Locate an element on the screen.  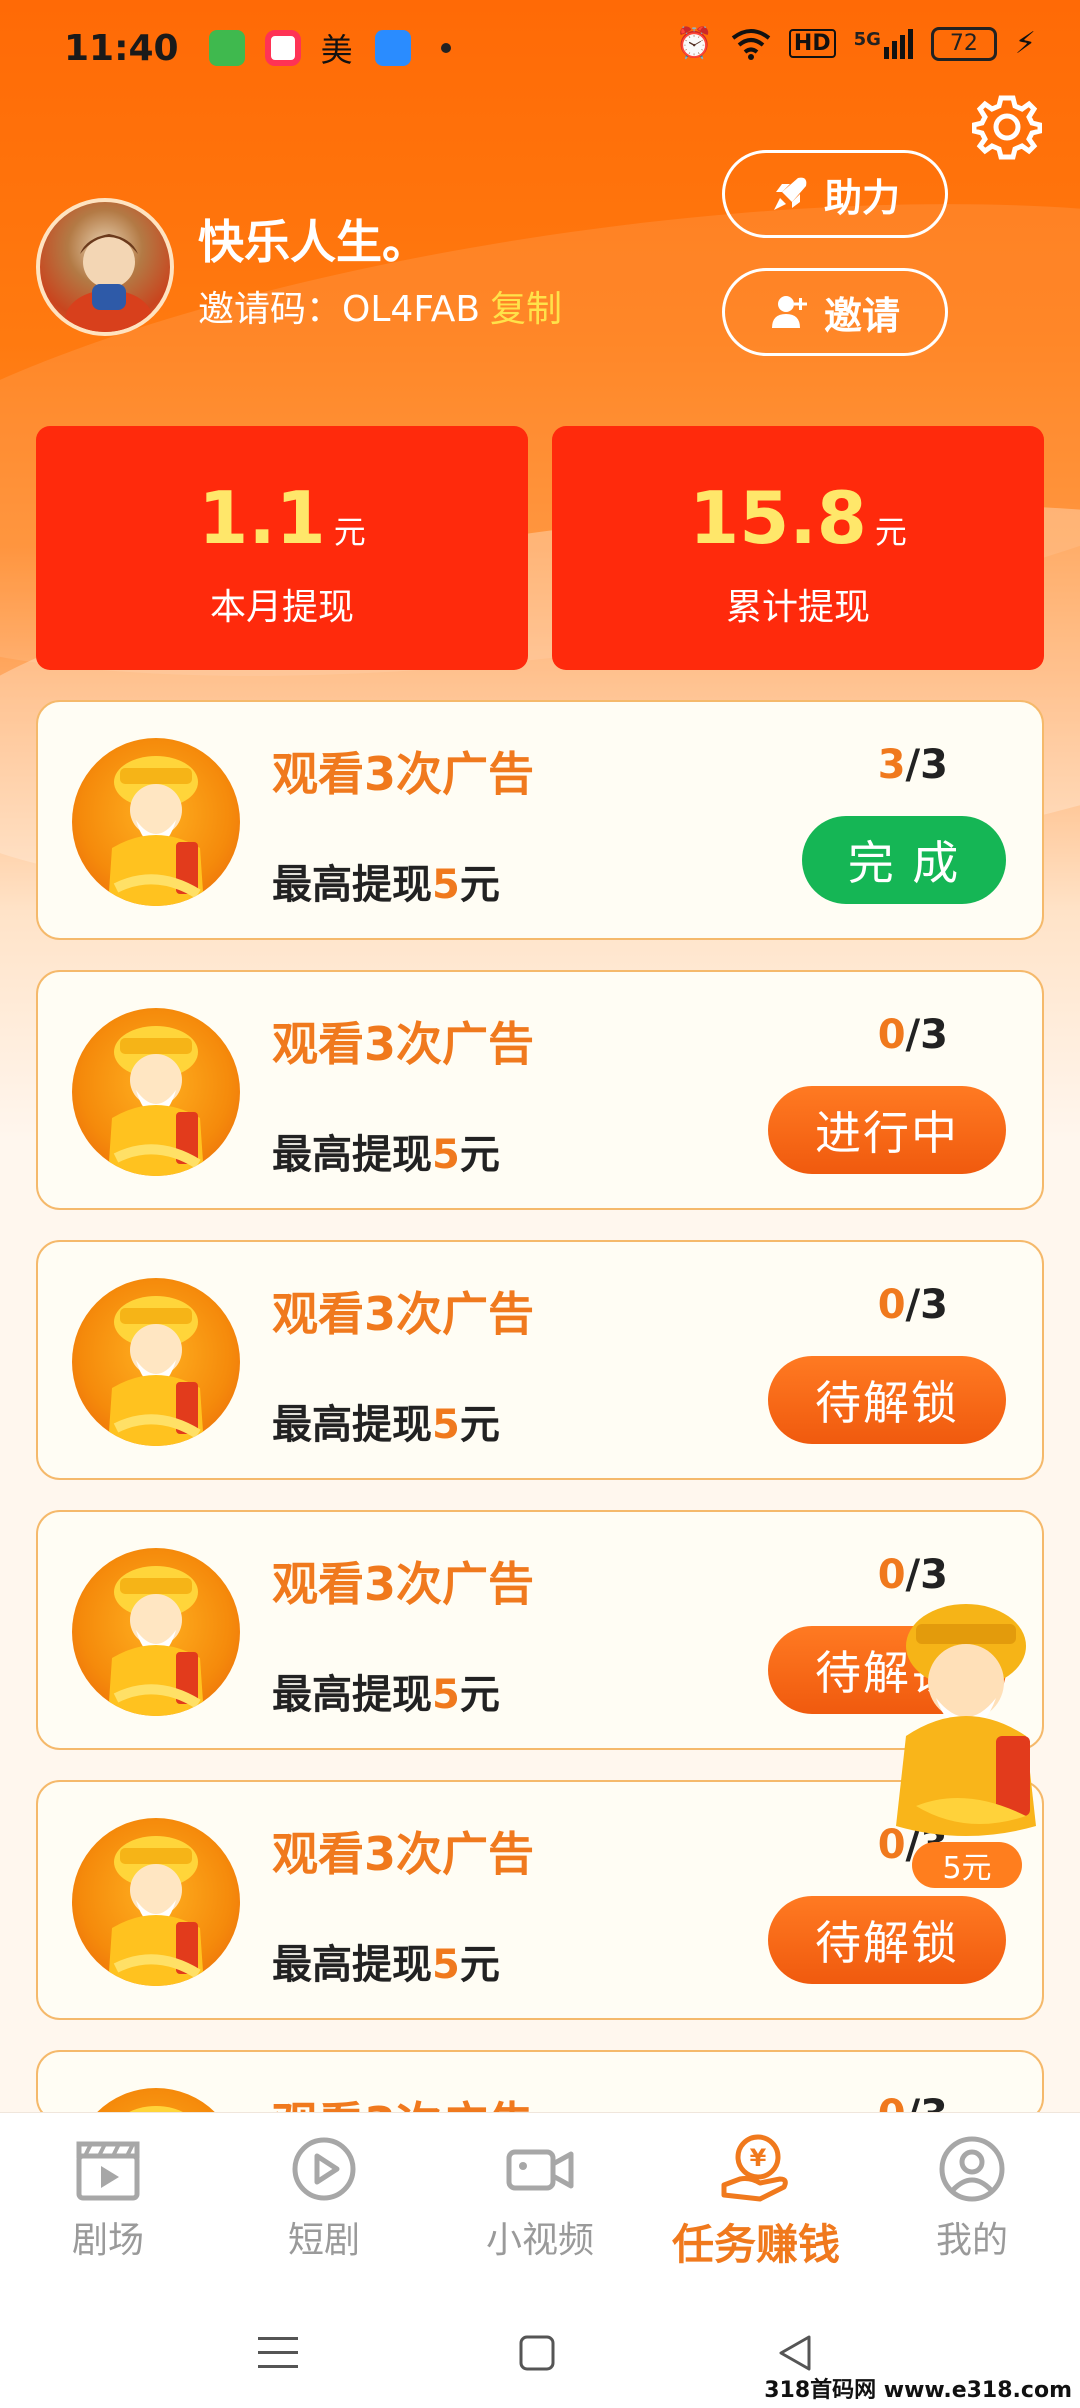
nav-label-theater: 剧场 is located at coordinates (107, 2240).